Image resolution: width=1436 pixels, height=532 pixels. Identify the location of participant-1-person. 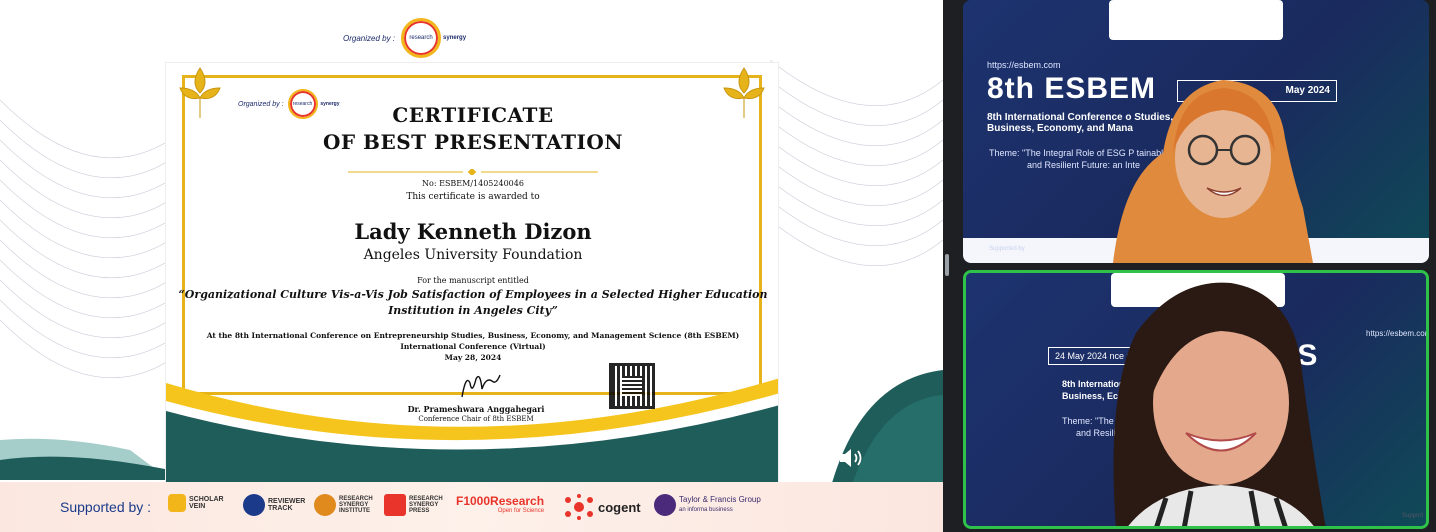
(1213, 171).